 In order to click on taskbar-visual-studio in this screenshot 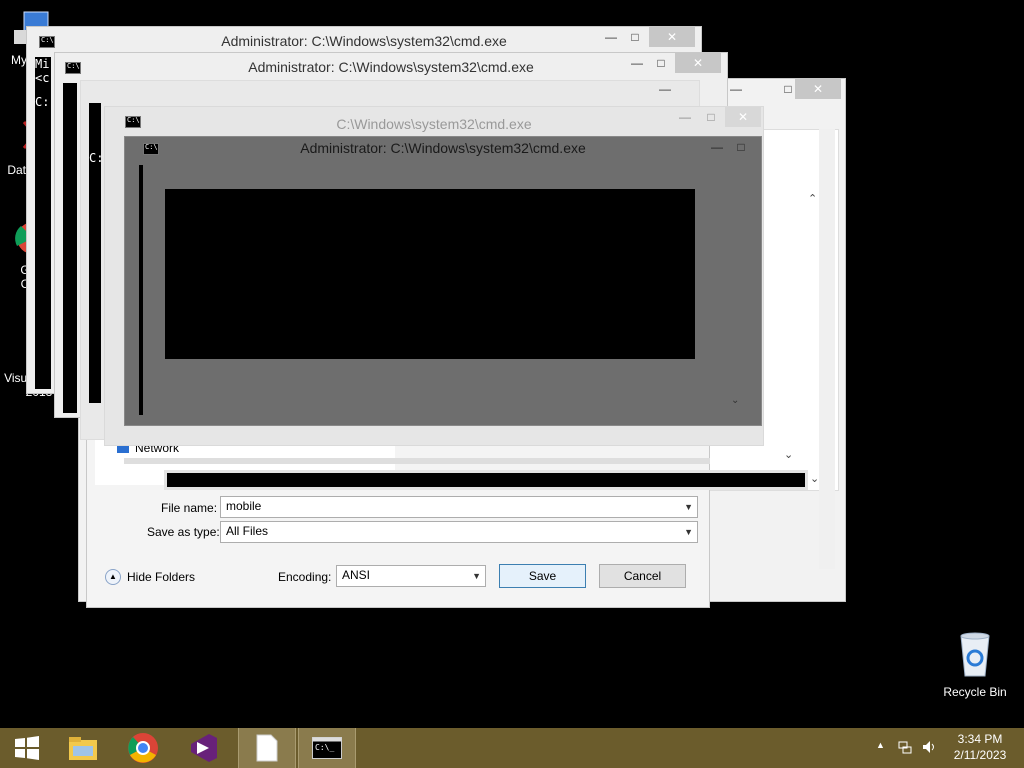, I will do `click(203, 748)`.